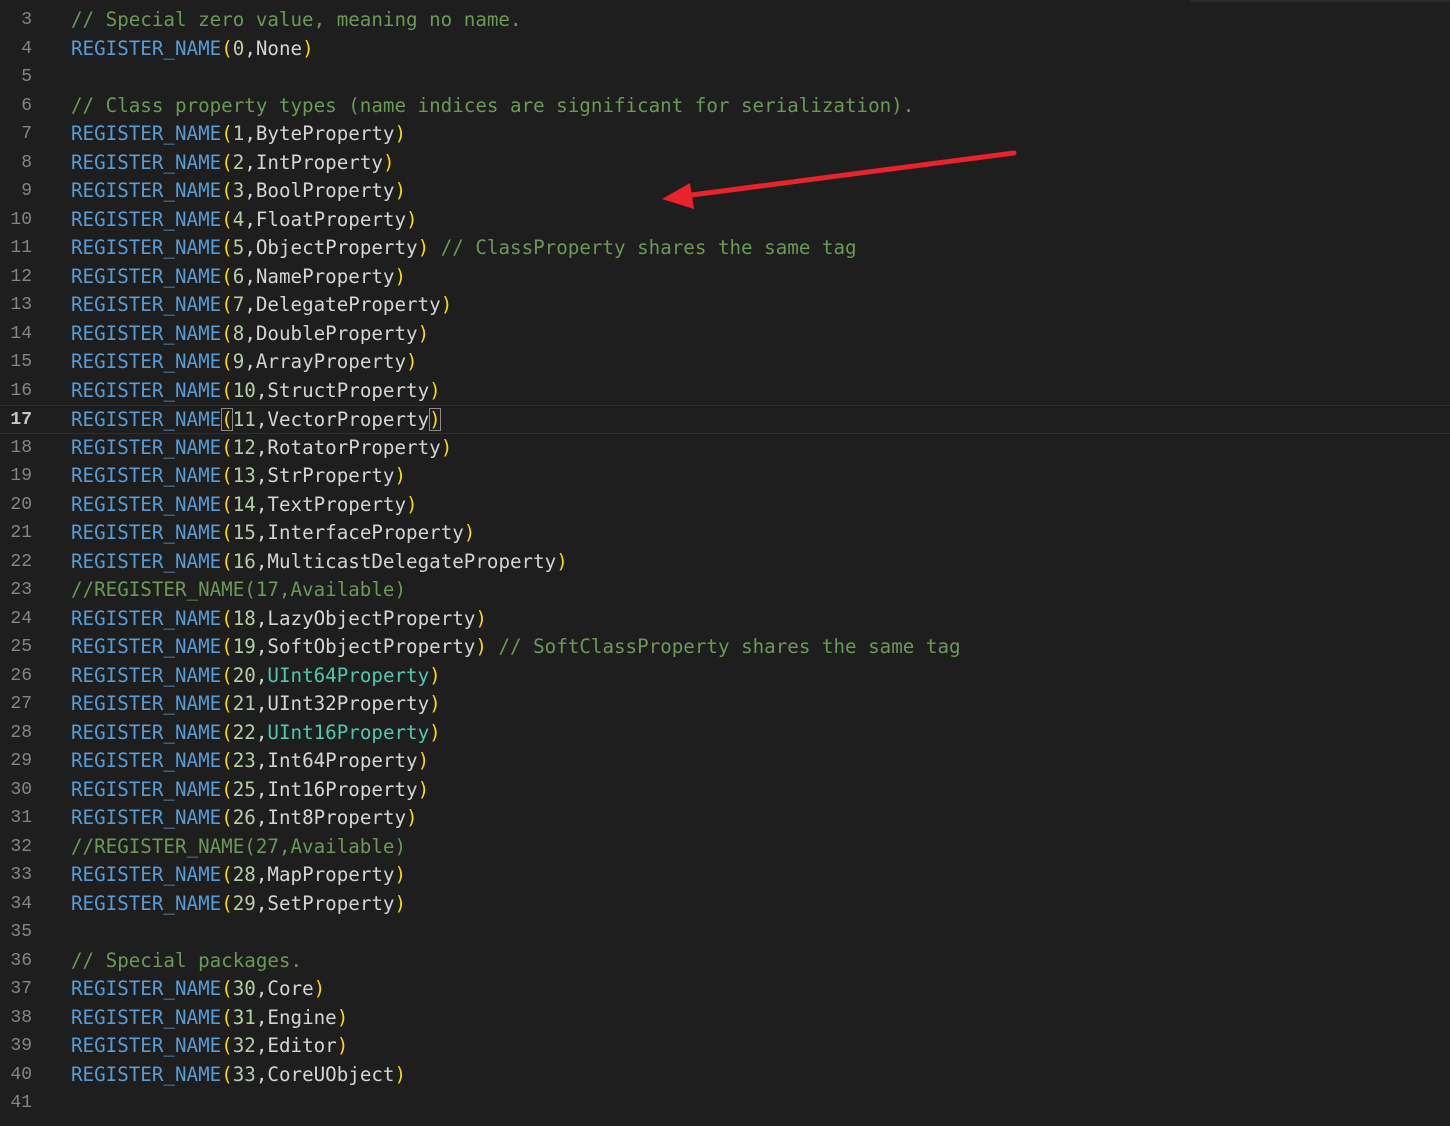  I want to click on line-content: REGISTER_NAME(14,TextProperty), so click(244, 505).